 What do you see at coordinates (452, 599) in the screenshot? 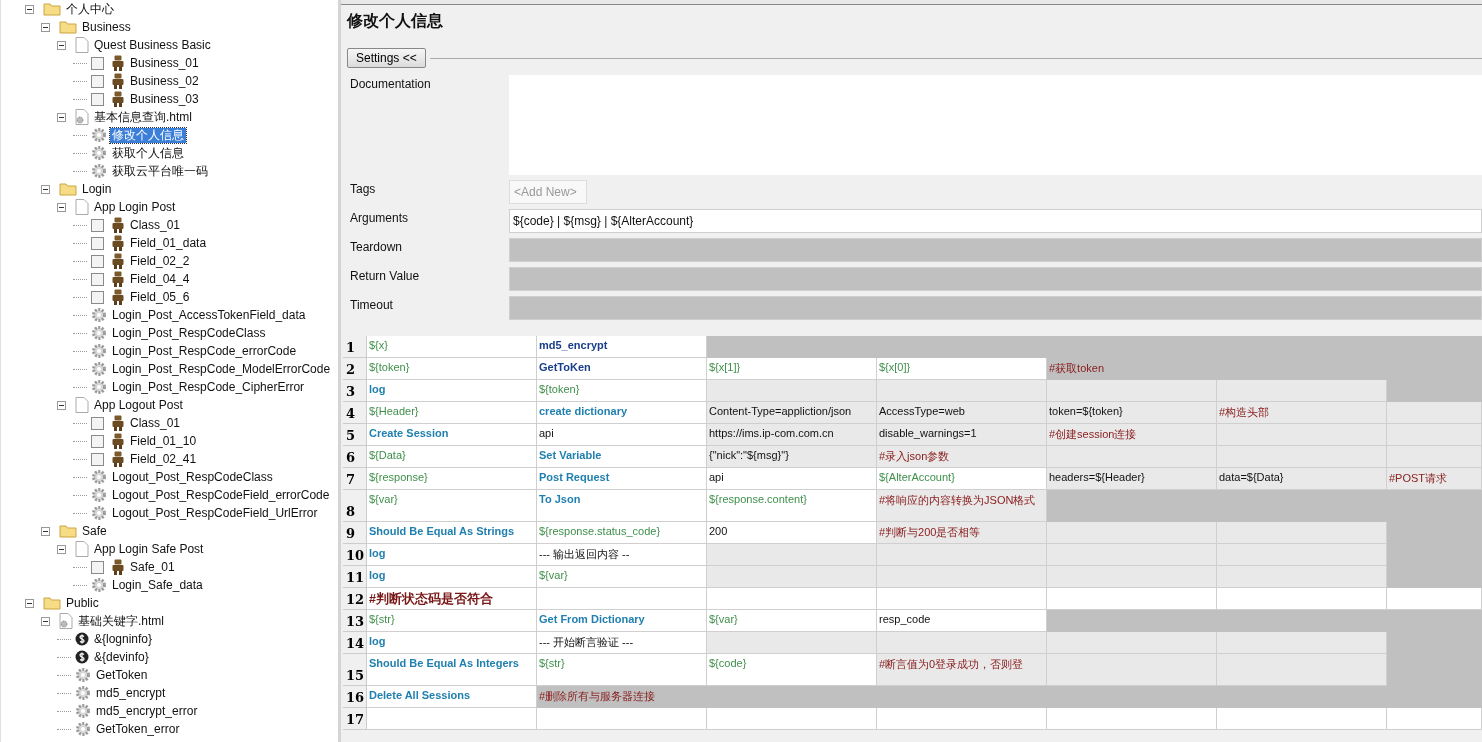
I see `comment-cell: #判断状态码是否符合` at bounding box center [452, 599].